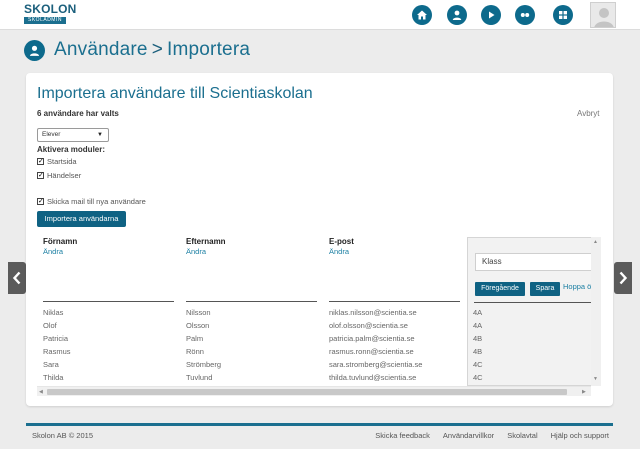 The height and width of the screenshot is (449, 640). I want to click on caret-down-icon: ▼, so click(100, 135).